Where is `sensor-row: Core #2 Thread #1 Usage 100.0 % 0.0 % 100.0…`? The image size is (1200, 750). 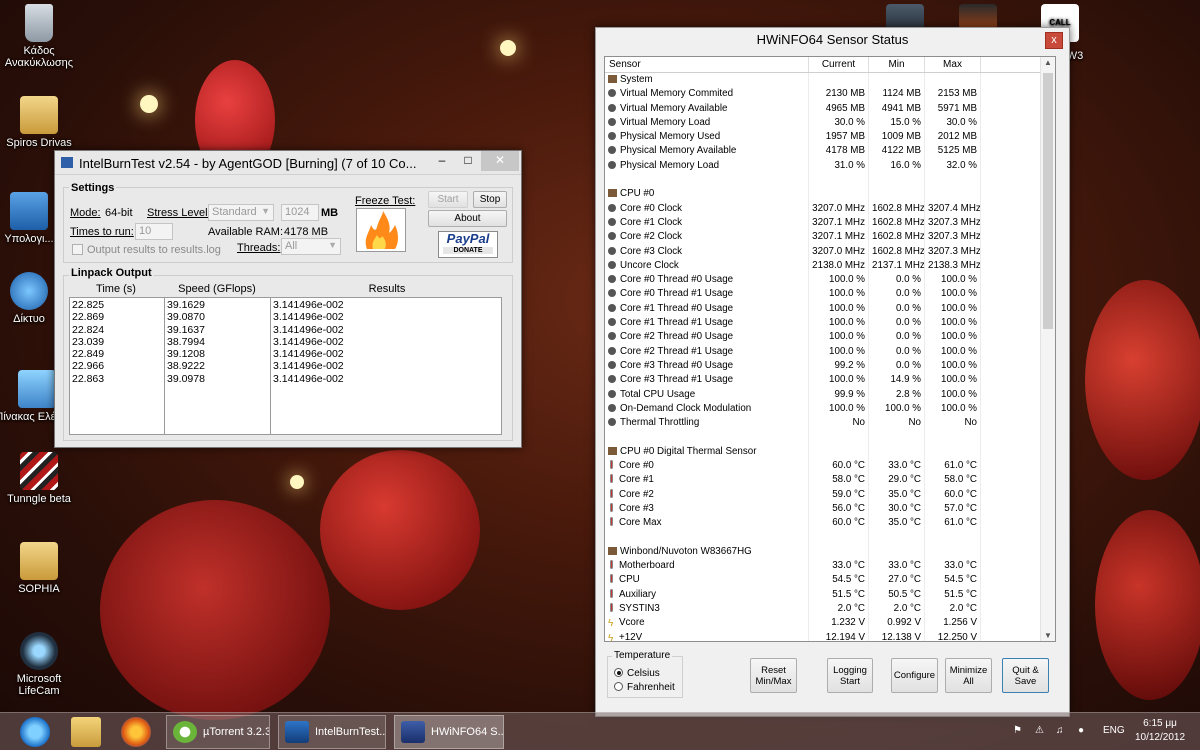
sensor-row: Core #2 Thread #1 Usage 100.0 % 0.0 % 100.0… is located at coordinates (830, 351).